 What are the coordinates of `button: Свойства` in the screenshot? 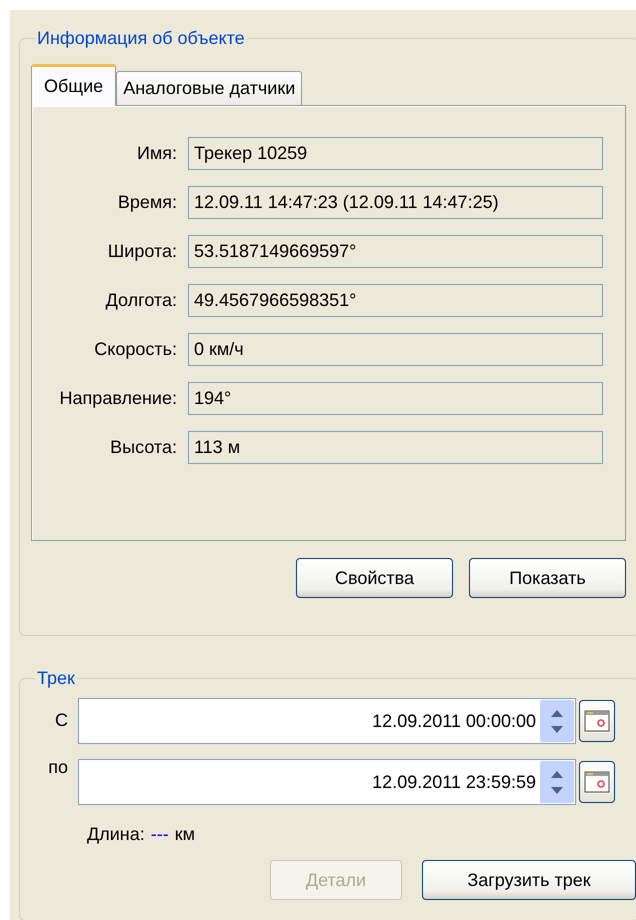 It's located at (374, 578).